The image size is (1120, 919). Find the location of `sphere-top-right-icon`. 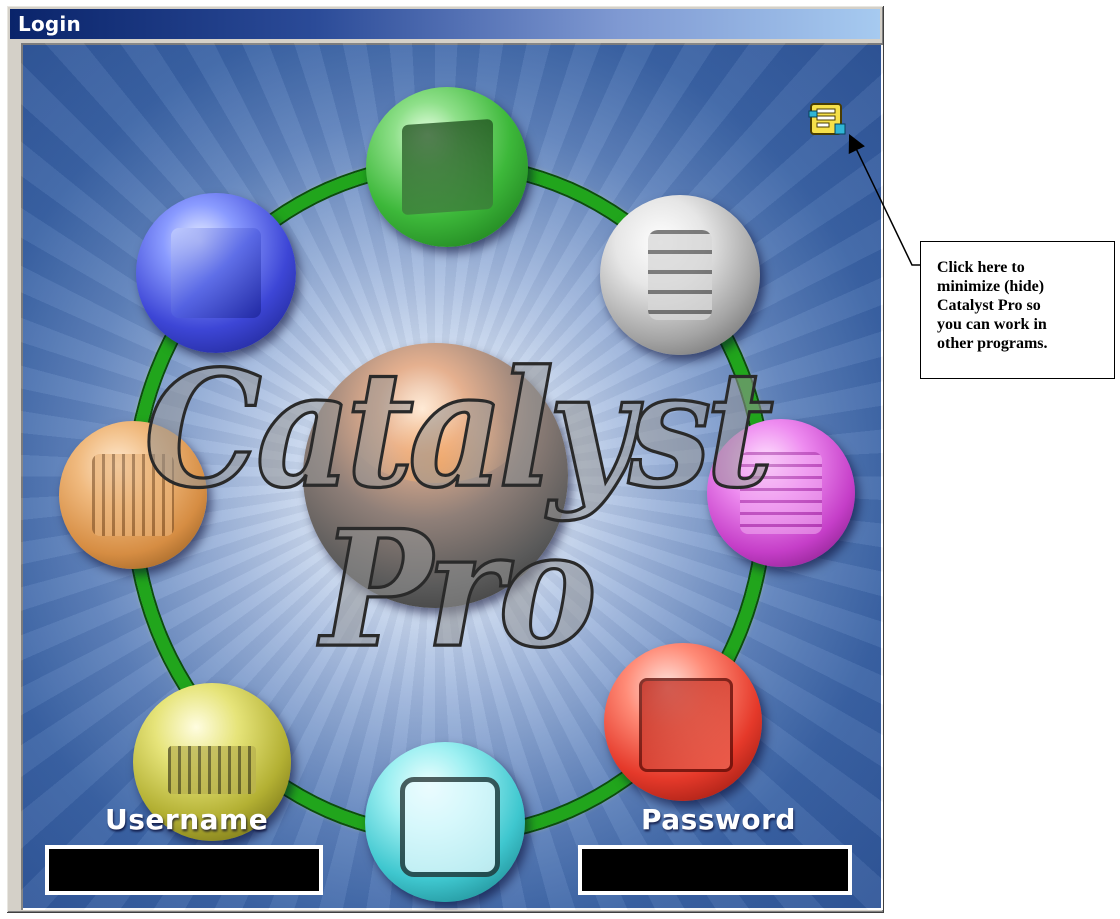

sphere-top-right-icon is located at coordinates (680, 275).